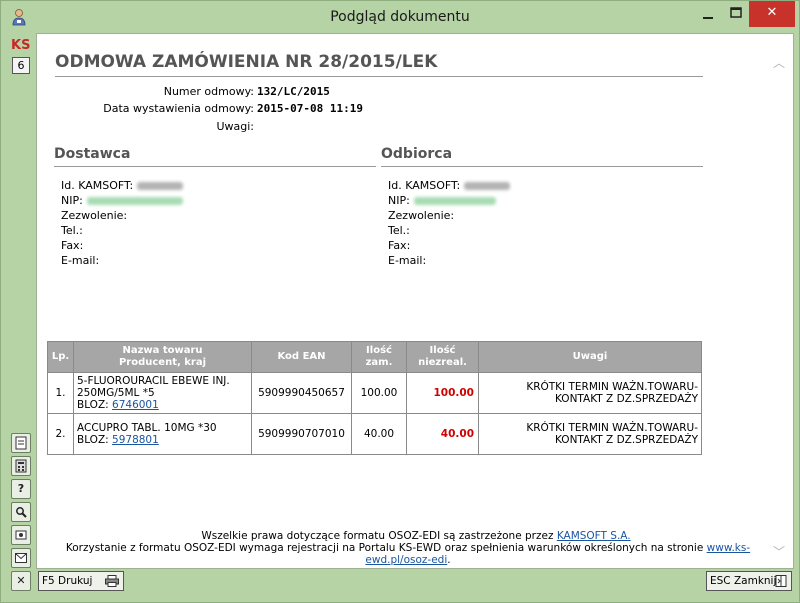 This screenshot has width=800, height=603. What do you see at coordinates (147, 428) in the screenshot?
I see `product-name: ACCUPRO TABL. 10MG *30` at bounding box center [147, 428].